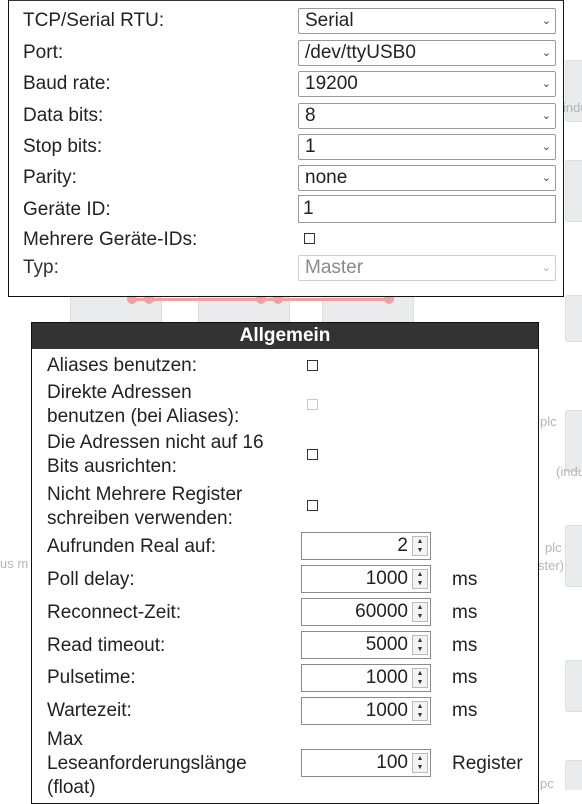  What do you see at coordinates (145, 494) in the screenshot?
I see `multi-write-label: Nicht Mehrere Register` at bounding box center [145, 494].